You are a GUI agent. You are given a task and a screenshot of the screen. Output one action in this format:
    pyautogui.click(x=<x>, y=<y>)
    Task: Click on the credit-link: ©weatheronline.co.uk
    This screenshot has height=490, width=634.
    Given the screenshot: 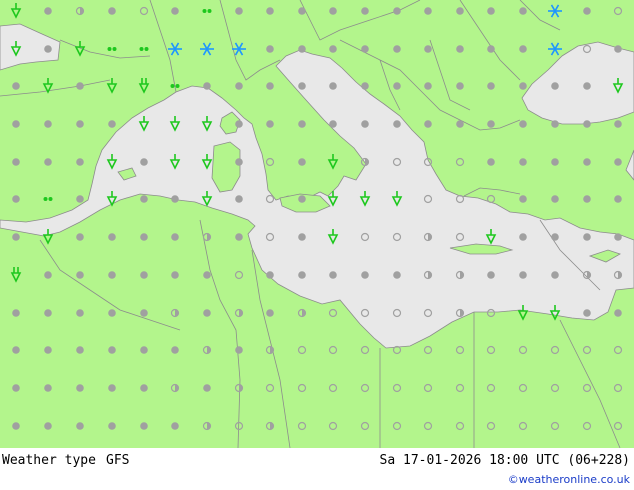 What is the action you would take?
    pyautogui.click(x=569, y=479)
    